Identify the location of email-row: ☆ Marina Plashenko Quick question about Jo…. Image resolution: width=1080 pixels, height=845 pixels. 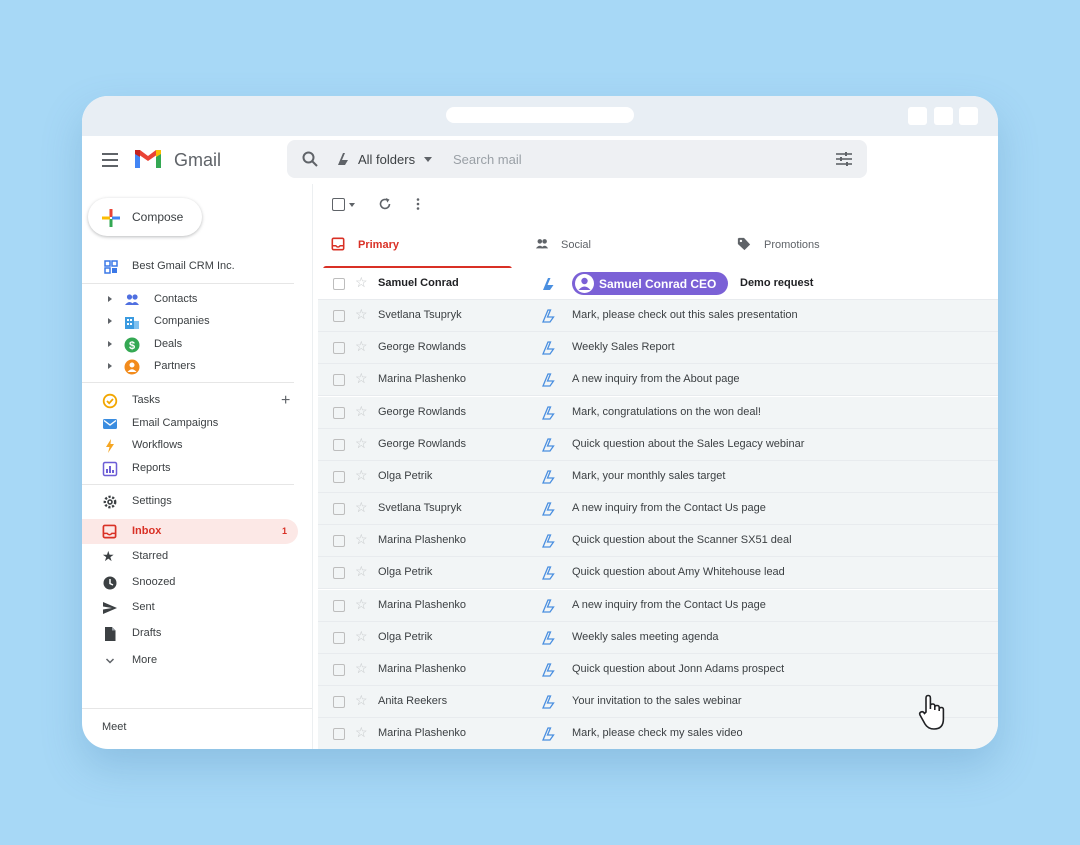
(658, 669).